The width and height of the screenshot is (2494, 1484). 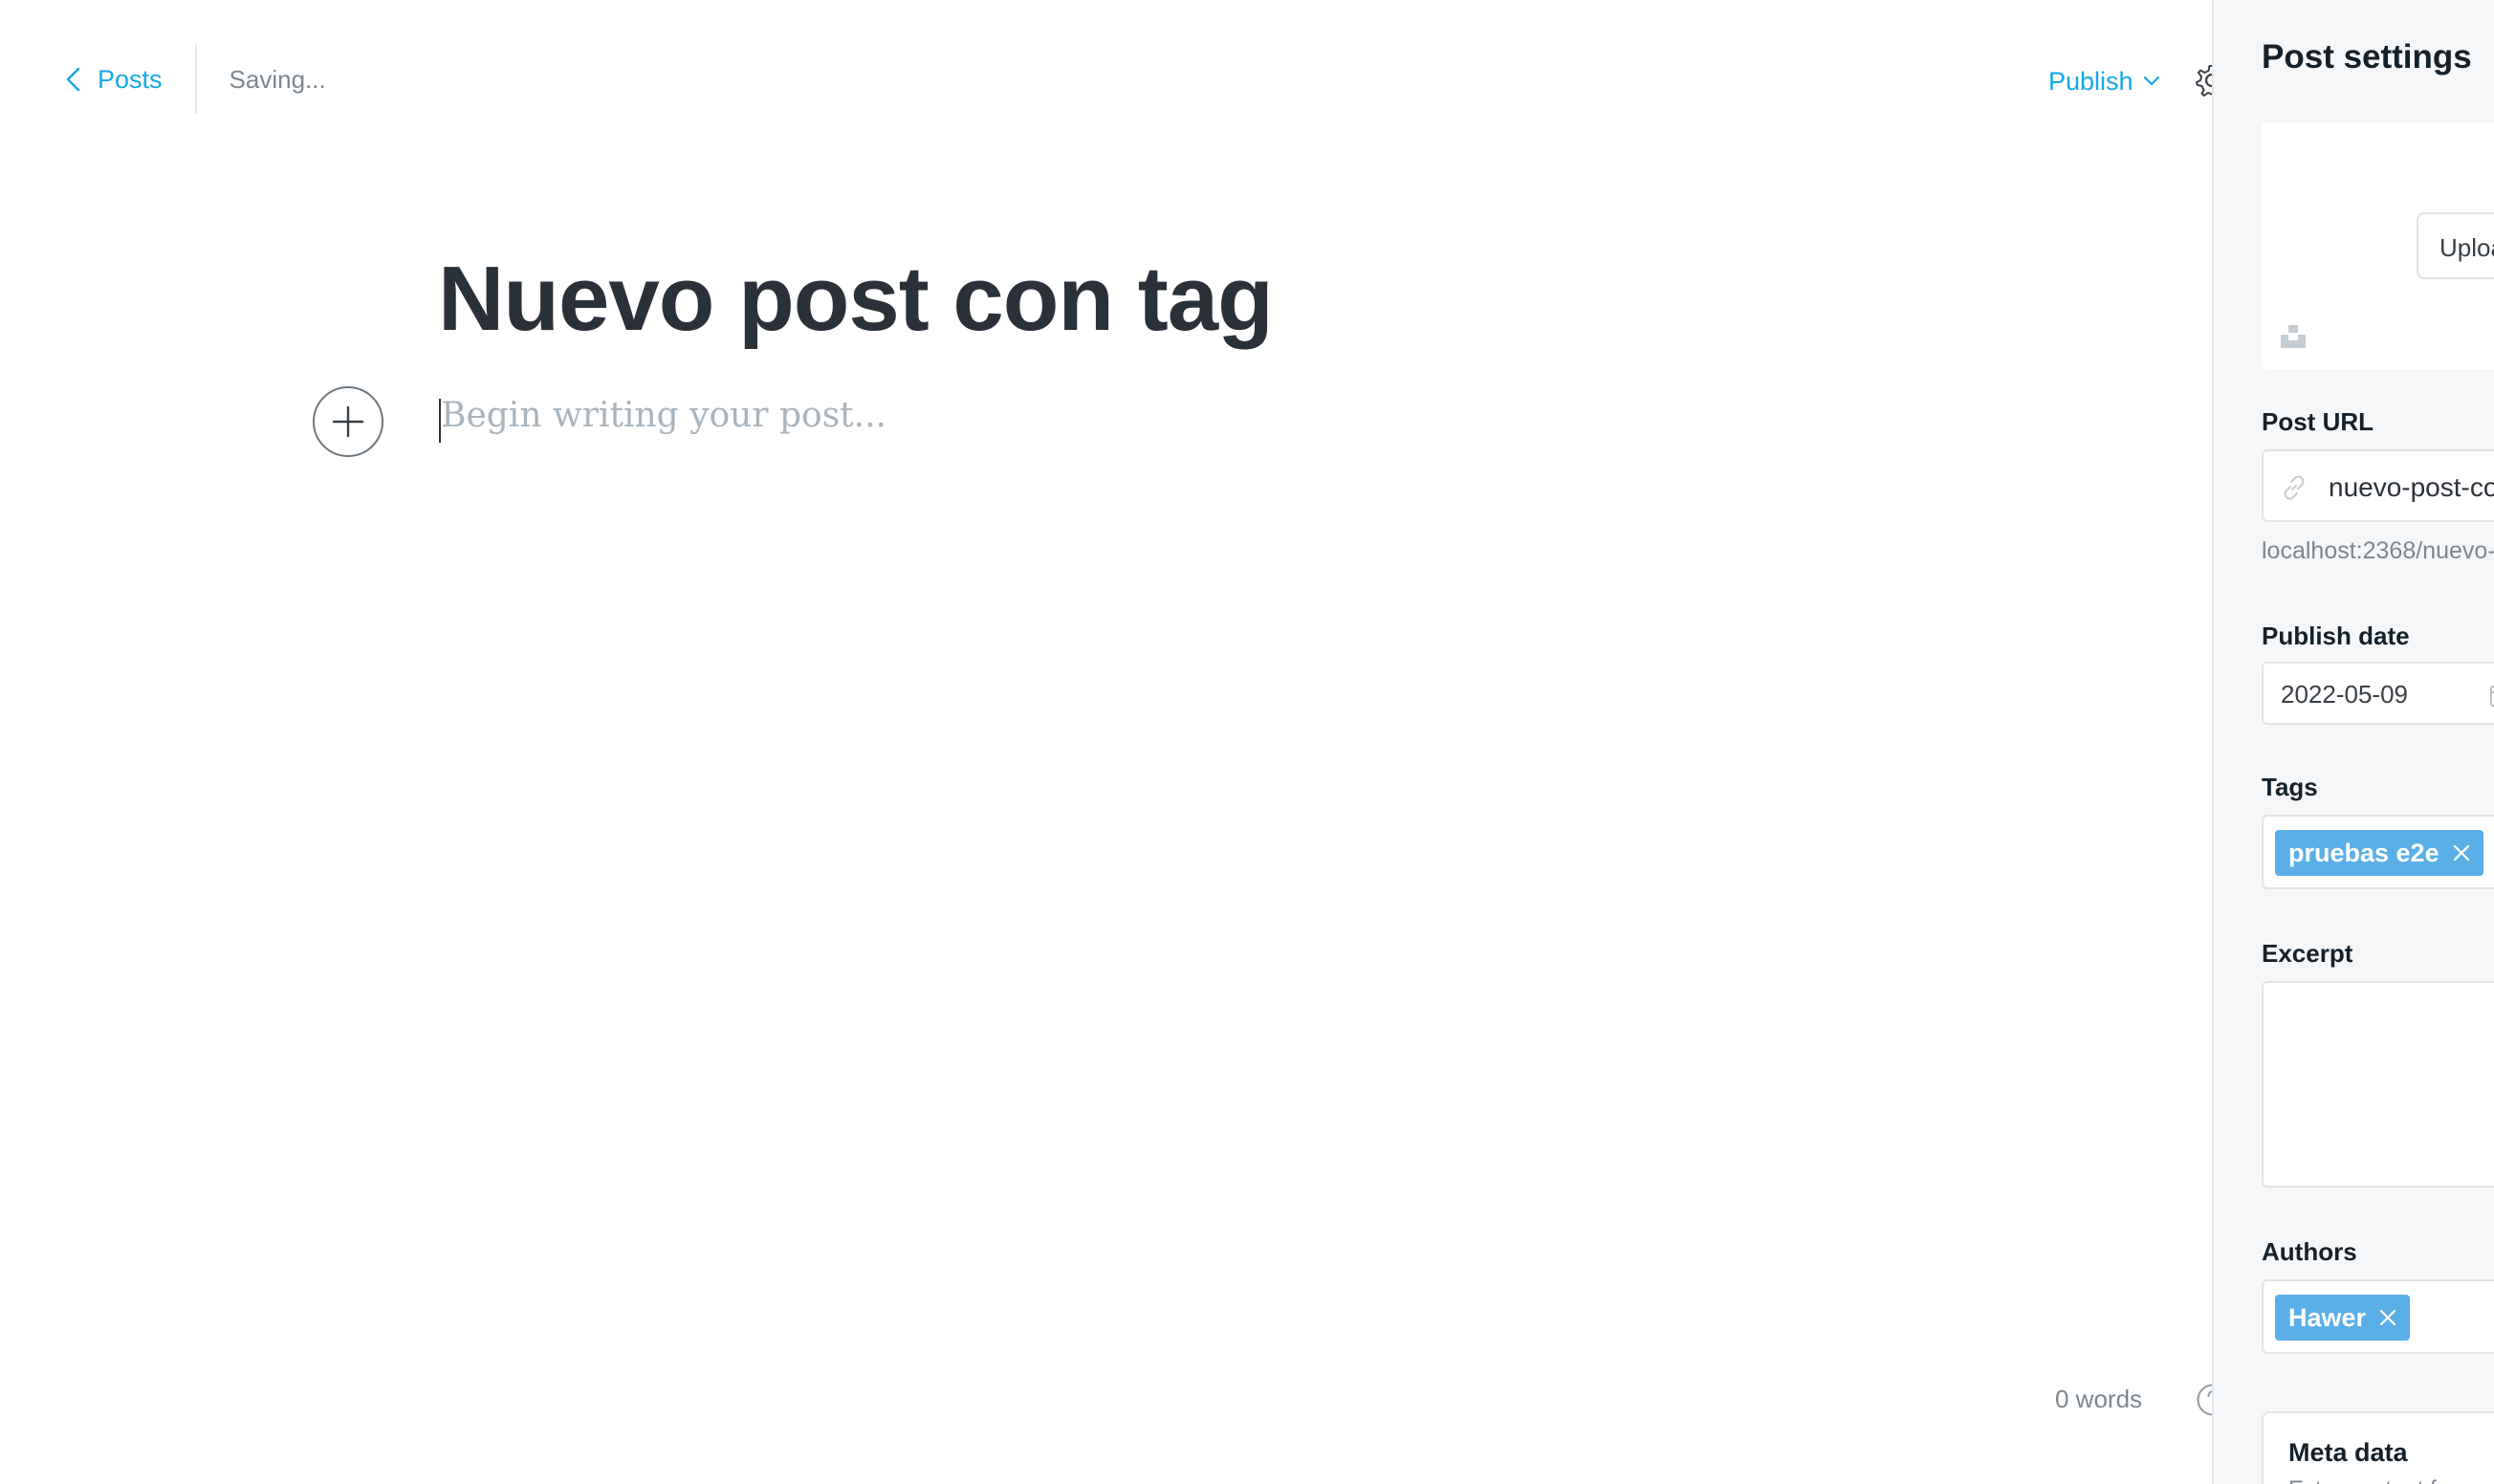 I want to click on excerpt-label: Excerpt, so click(x=2307, y=954).